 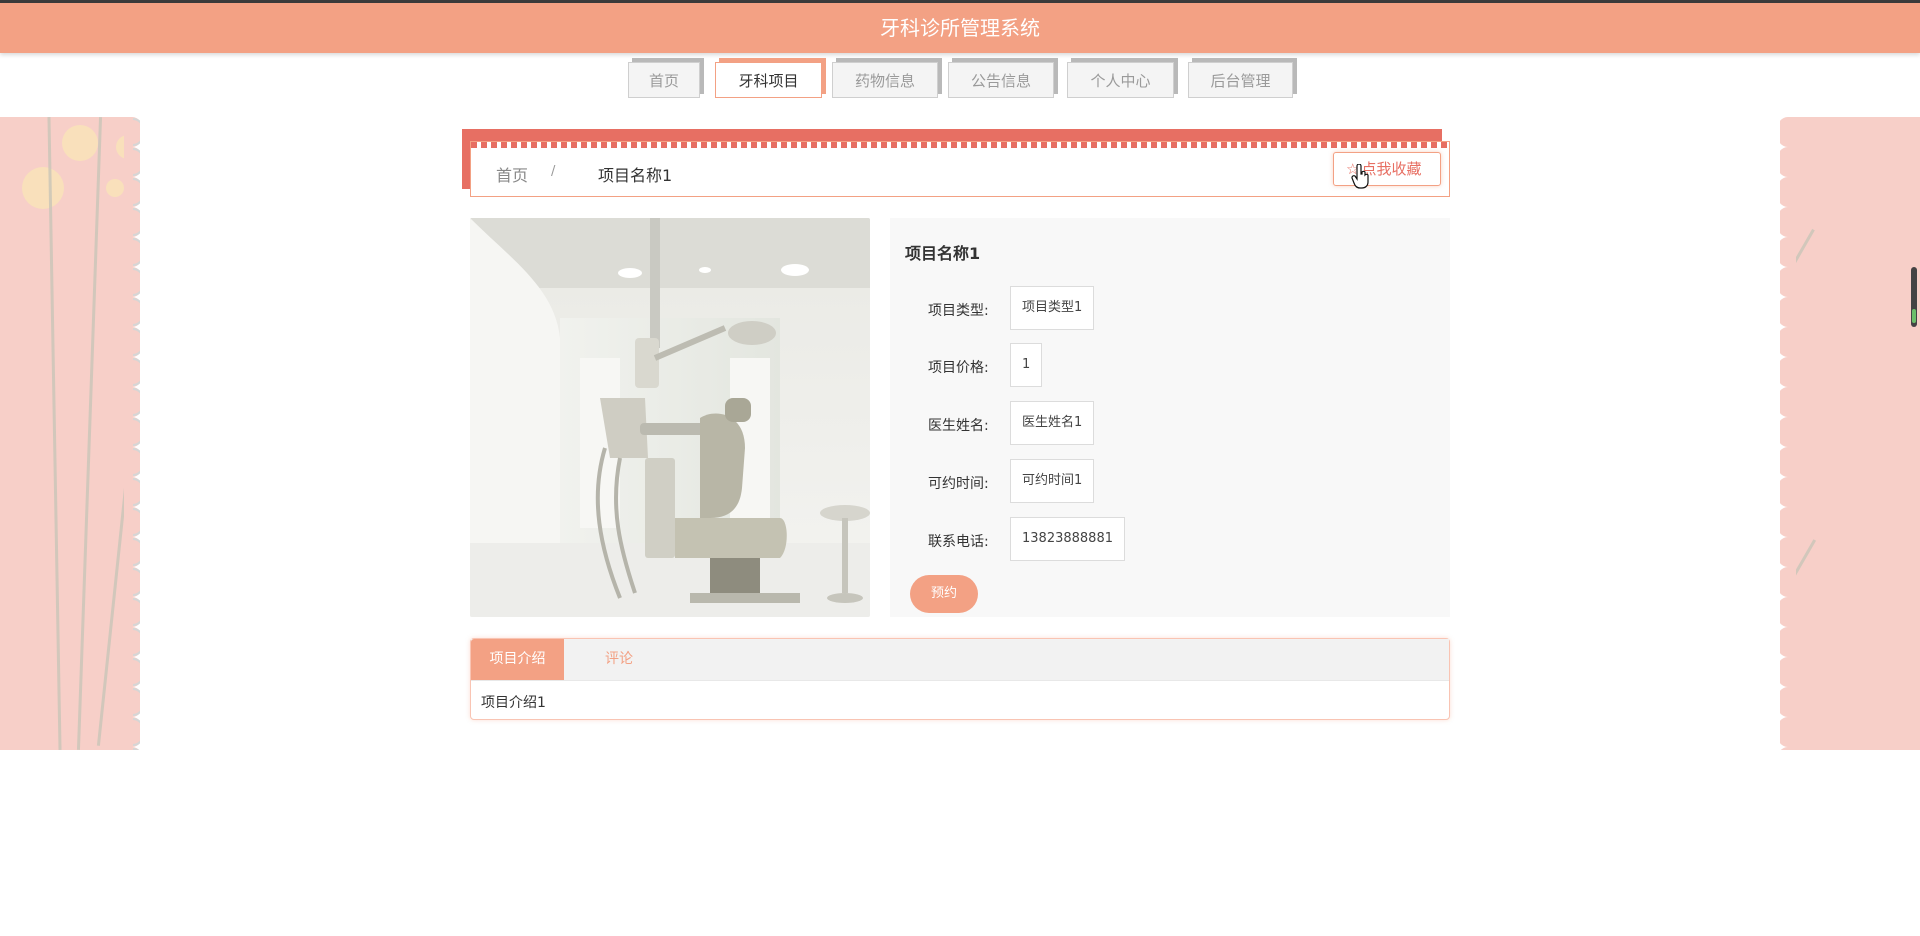 I want to click on favorite-button-label: 点我收藏, so click(x=1391, y=169).